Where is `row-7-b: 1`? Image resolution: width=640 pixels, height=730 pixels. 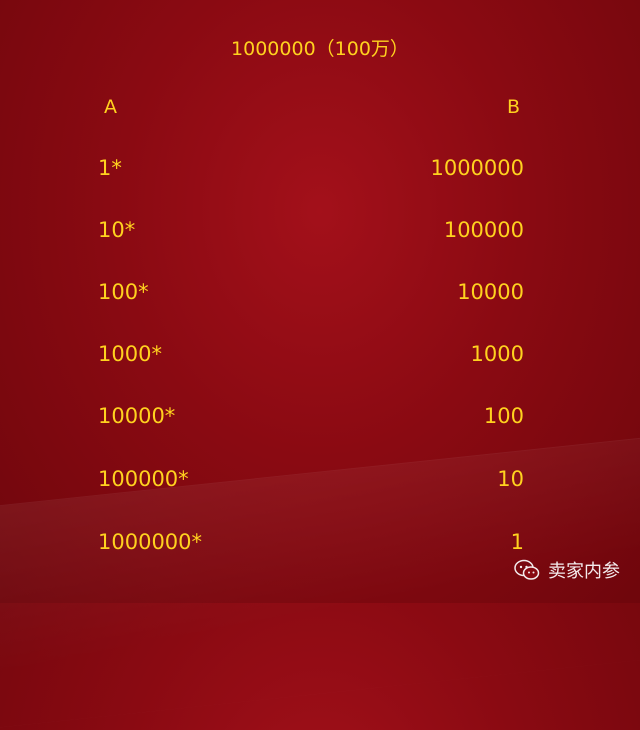 row-7-b: 1 is located at coordinates (517, 542).